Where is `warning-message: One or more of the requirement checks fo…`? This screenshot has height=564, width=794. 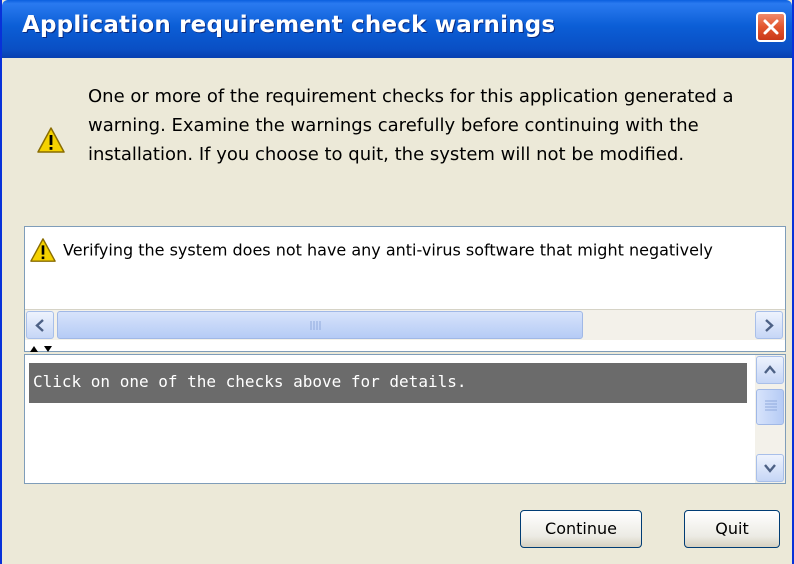
warning-message: One or more of the requirement checks fo… is located at coordinates (411, 125).